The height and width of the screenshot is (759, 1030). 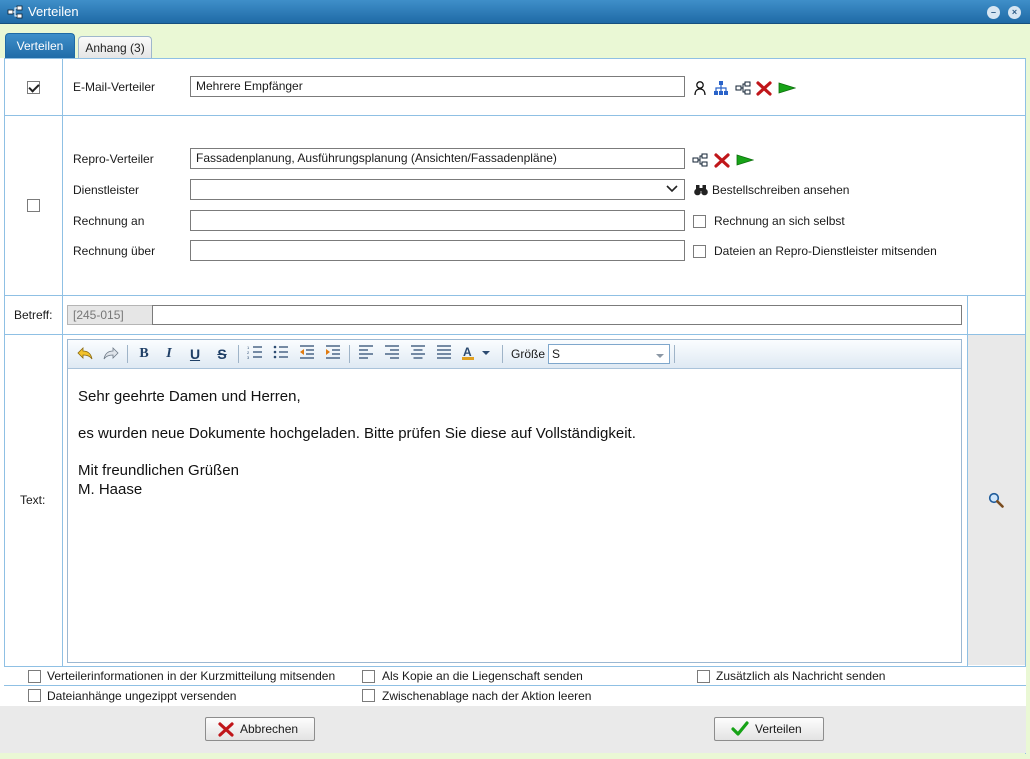 What do you see at coordinates (700, 88) in the screenshot?
I see `person-icon` at bounding box center [700, 88].